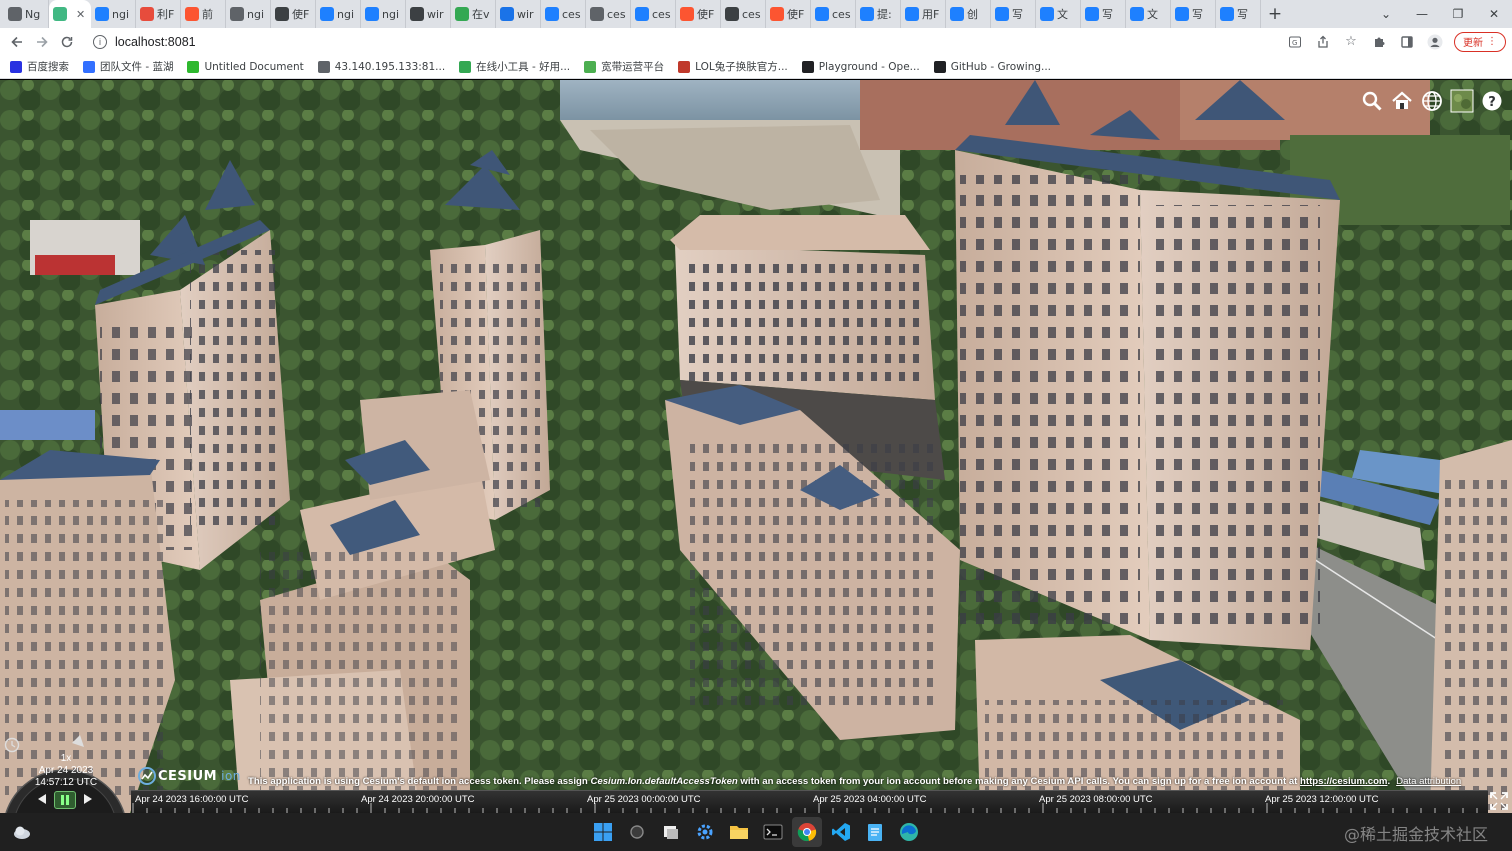  I want to click on notepad-icon, so click(875, 832).